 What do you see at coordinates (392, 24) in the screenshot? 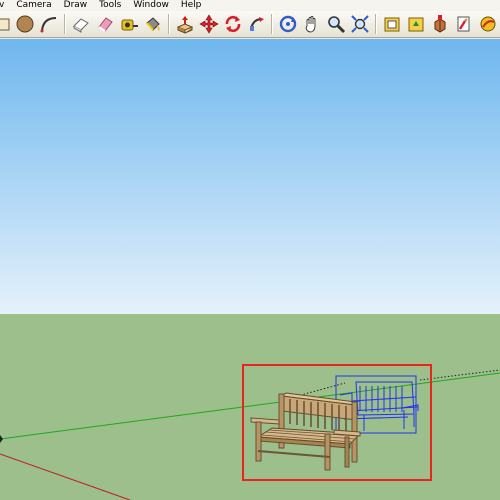
I see `get-models-icon` at bounding box center [392, 24].